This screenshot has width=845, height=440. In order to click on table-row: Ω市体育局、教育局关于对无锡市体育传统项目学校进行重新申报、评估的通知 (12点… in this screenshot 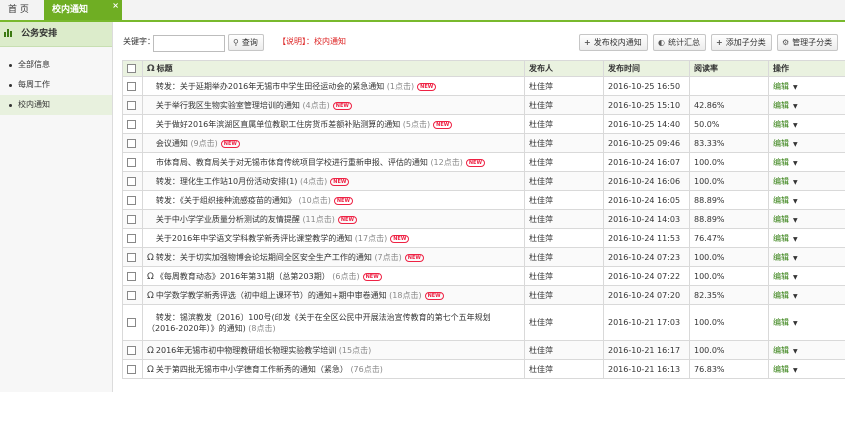, I will do `click(483, 162)`.